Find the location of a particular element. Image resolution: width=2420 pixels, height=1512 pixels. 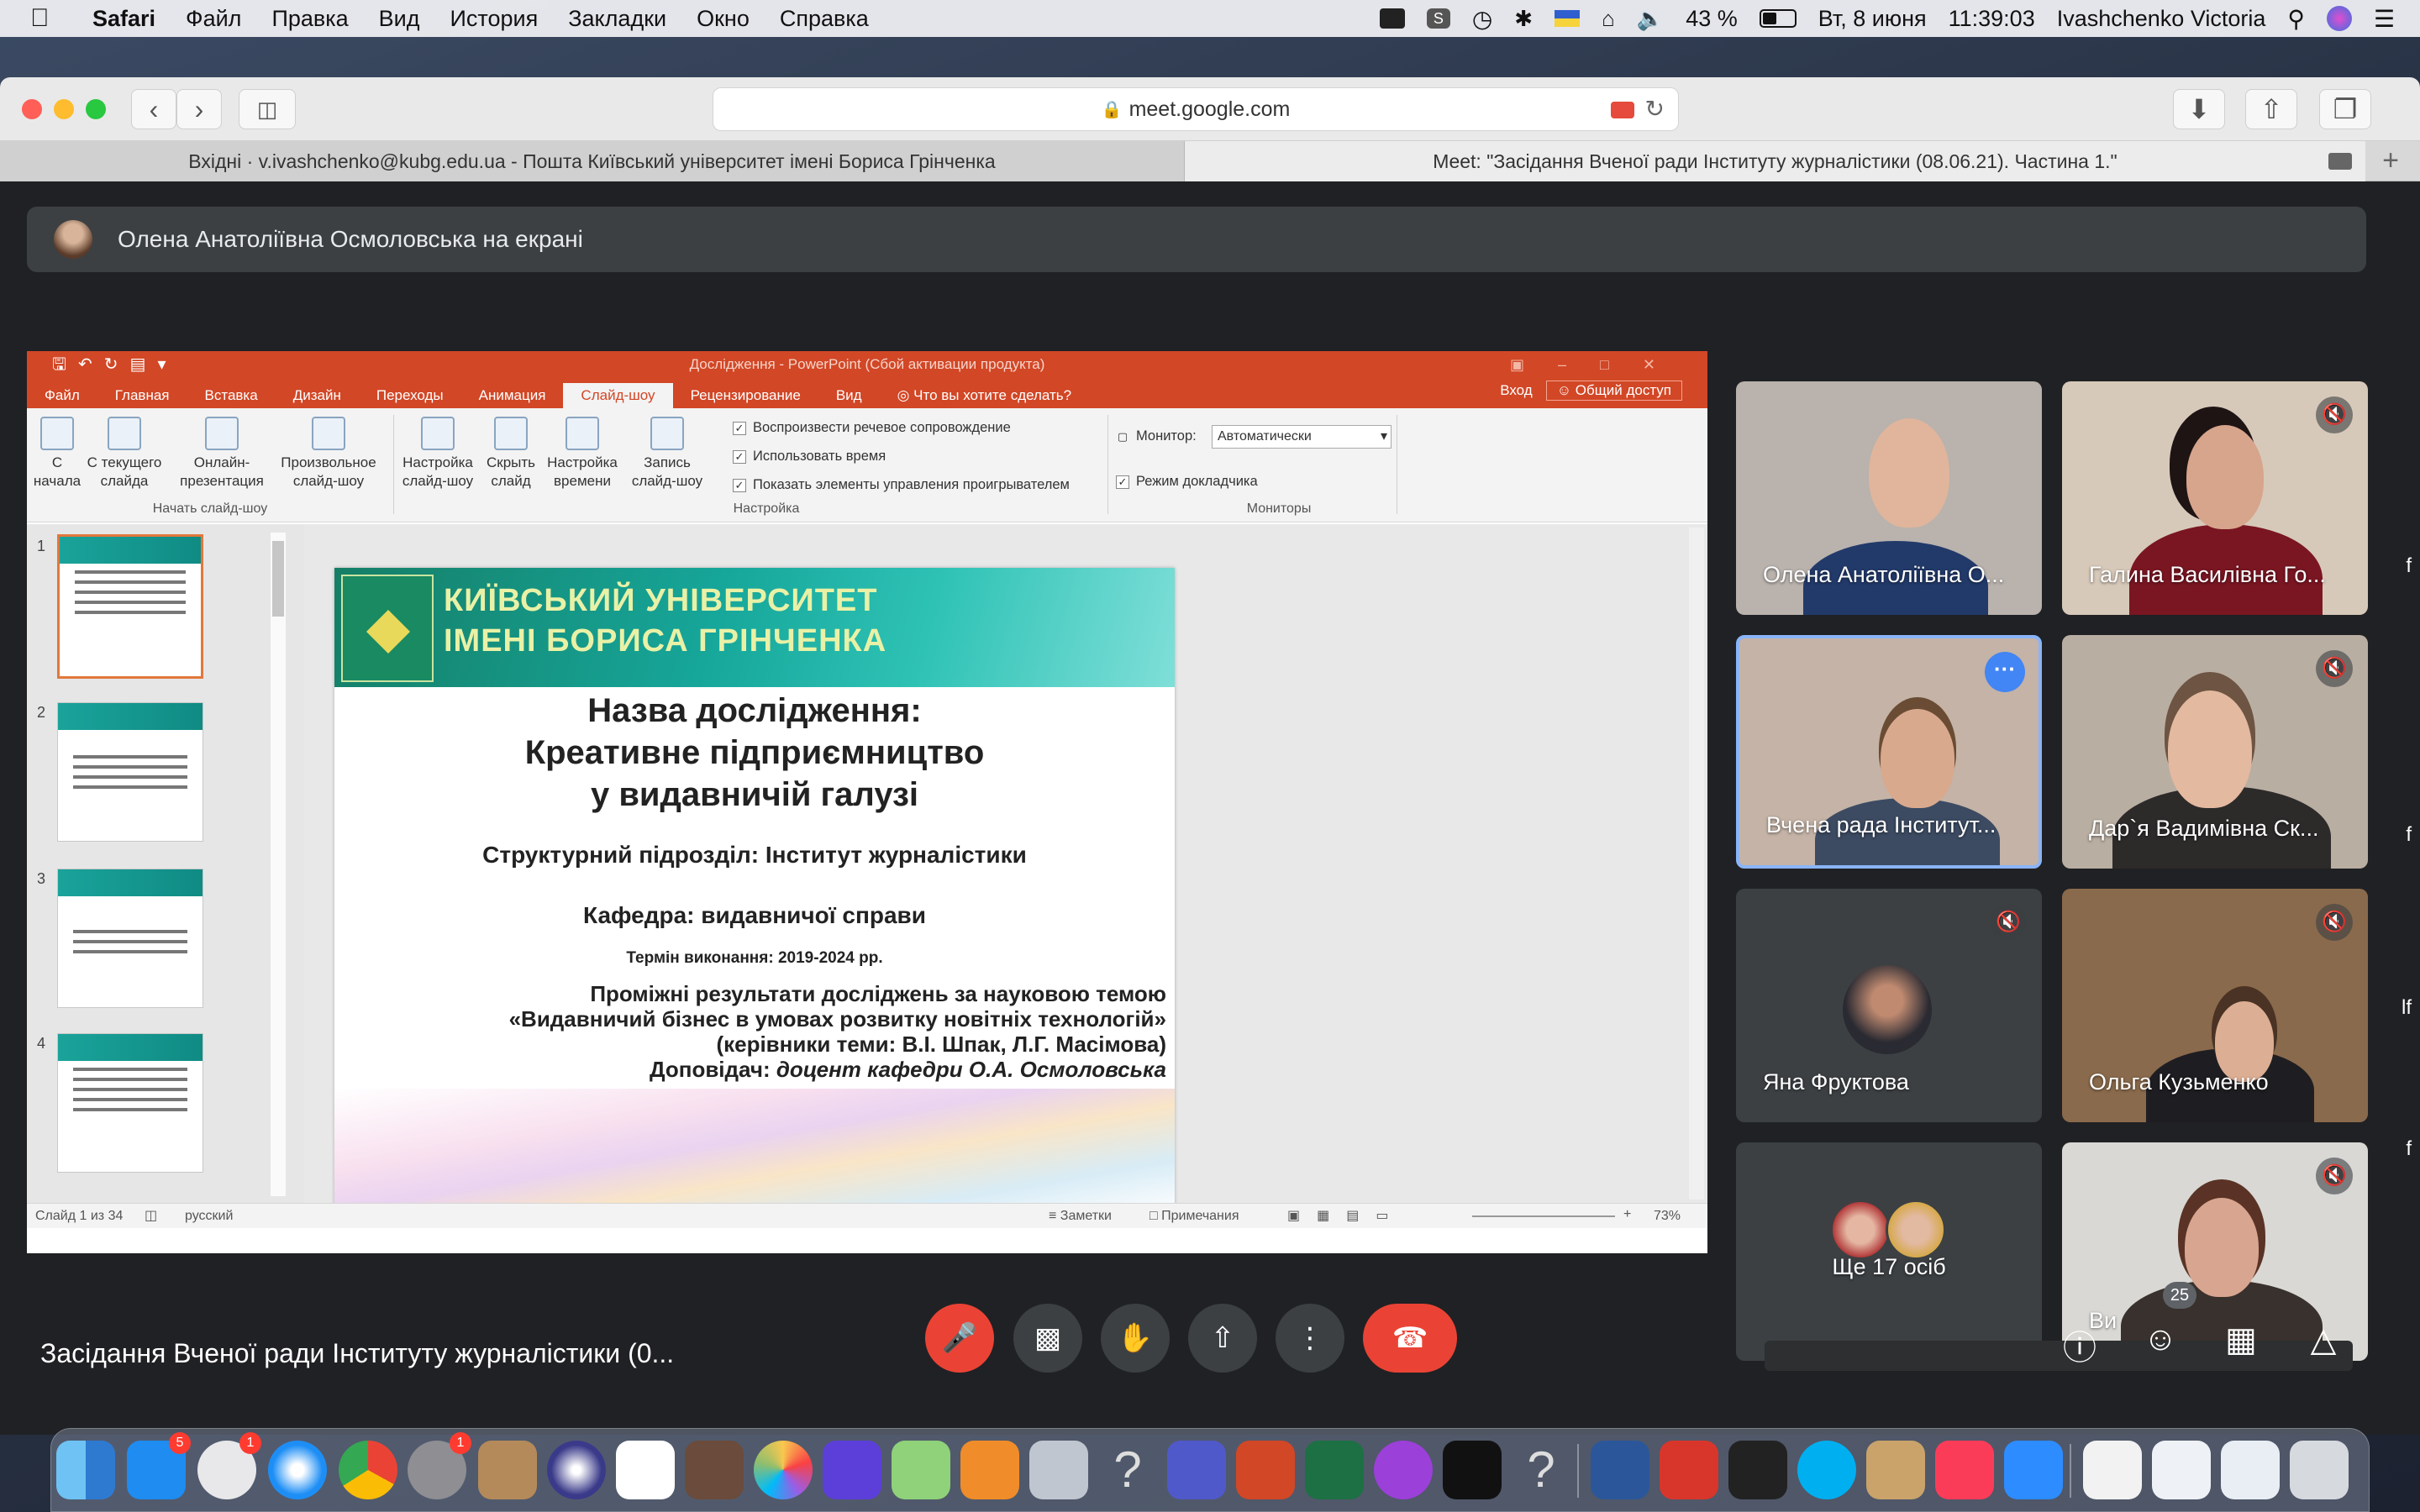

raise-hand-button: ✋ is located at coordinates (1135, 1338).